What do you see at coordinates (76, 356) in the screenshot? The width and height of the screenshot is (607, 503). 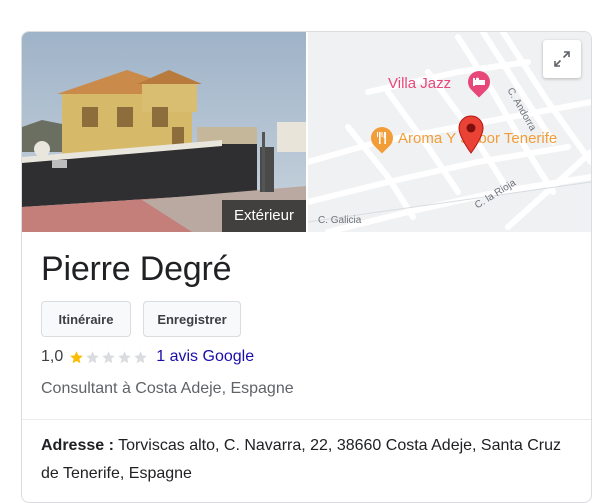 I see `star-filled-icon` at bounding box center [76, 356].